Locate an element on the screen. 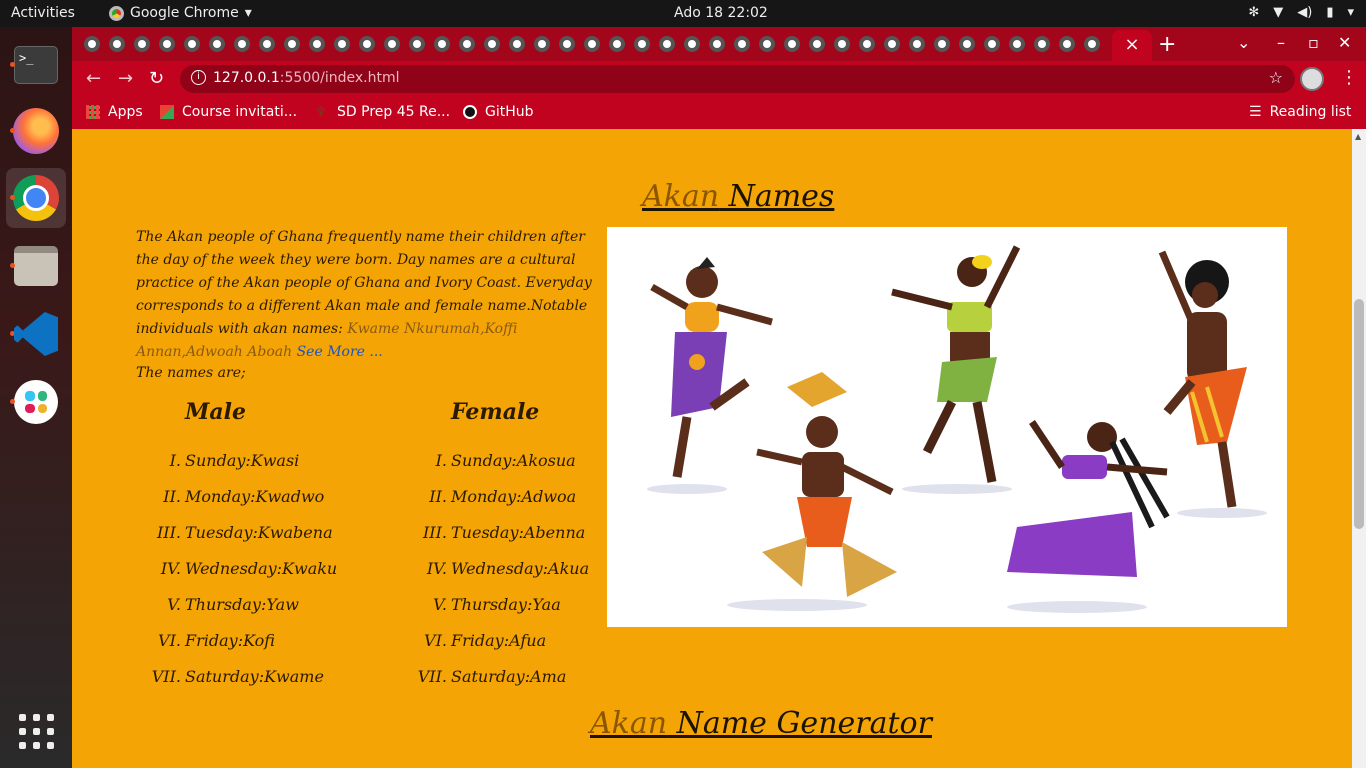 The width and height of the screenshot is (1366, 768). tab-search-icon: ⌄ is located at coordinates (1243, 42).